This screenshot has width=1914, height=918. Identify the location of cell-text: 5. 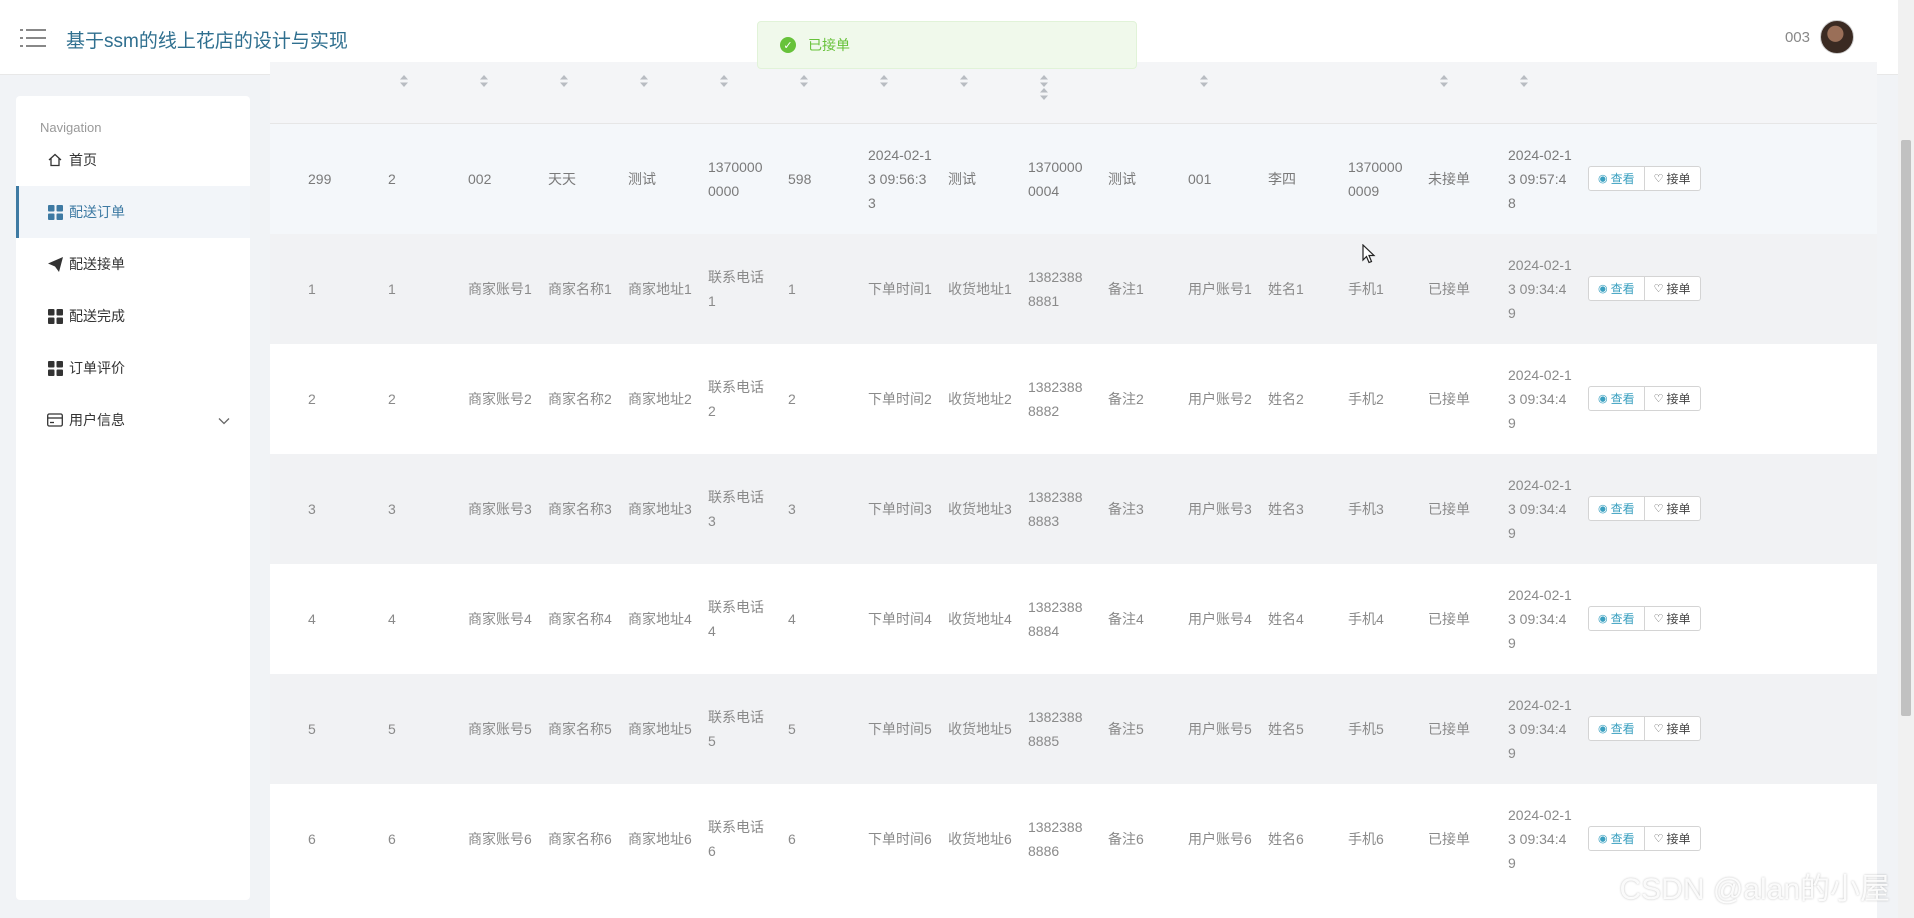
(312, 729).